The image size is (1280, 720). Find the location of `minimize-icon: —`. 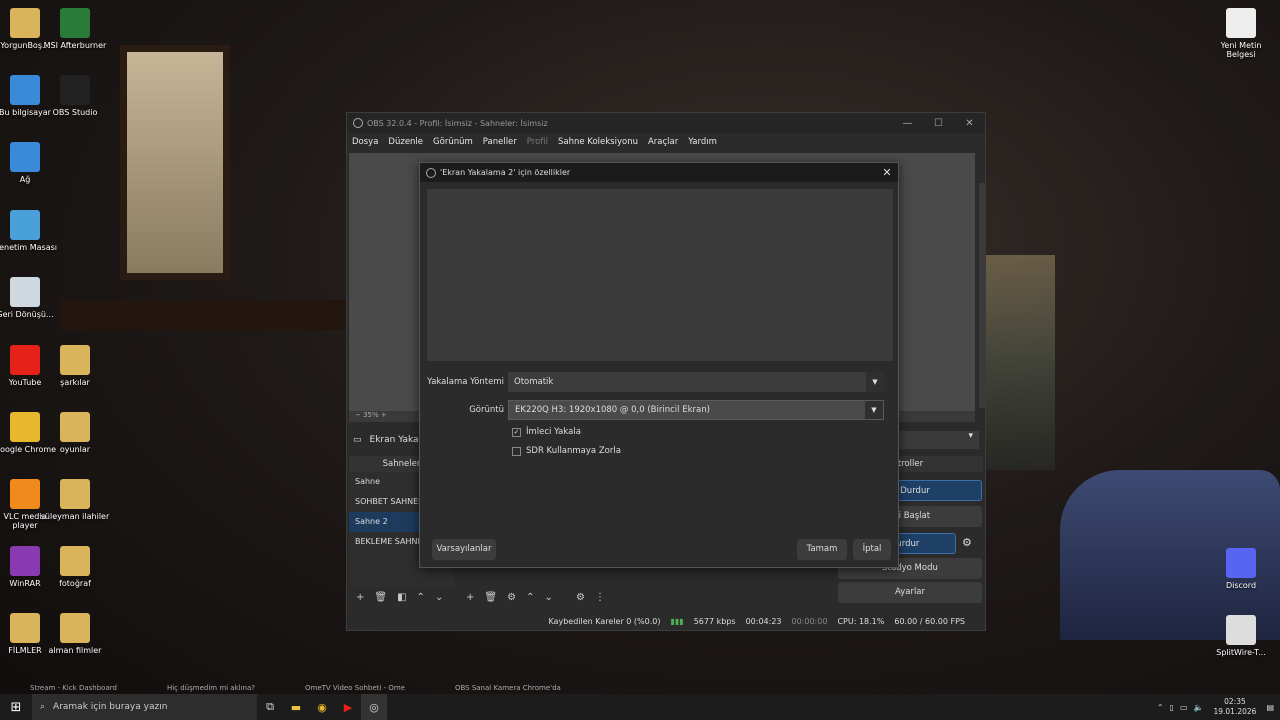

minimize-icon: — is located at coordinates (907, 123).